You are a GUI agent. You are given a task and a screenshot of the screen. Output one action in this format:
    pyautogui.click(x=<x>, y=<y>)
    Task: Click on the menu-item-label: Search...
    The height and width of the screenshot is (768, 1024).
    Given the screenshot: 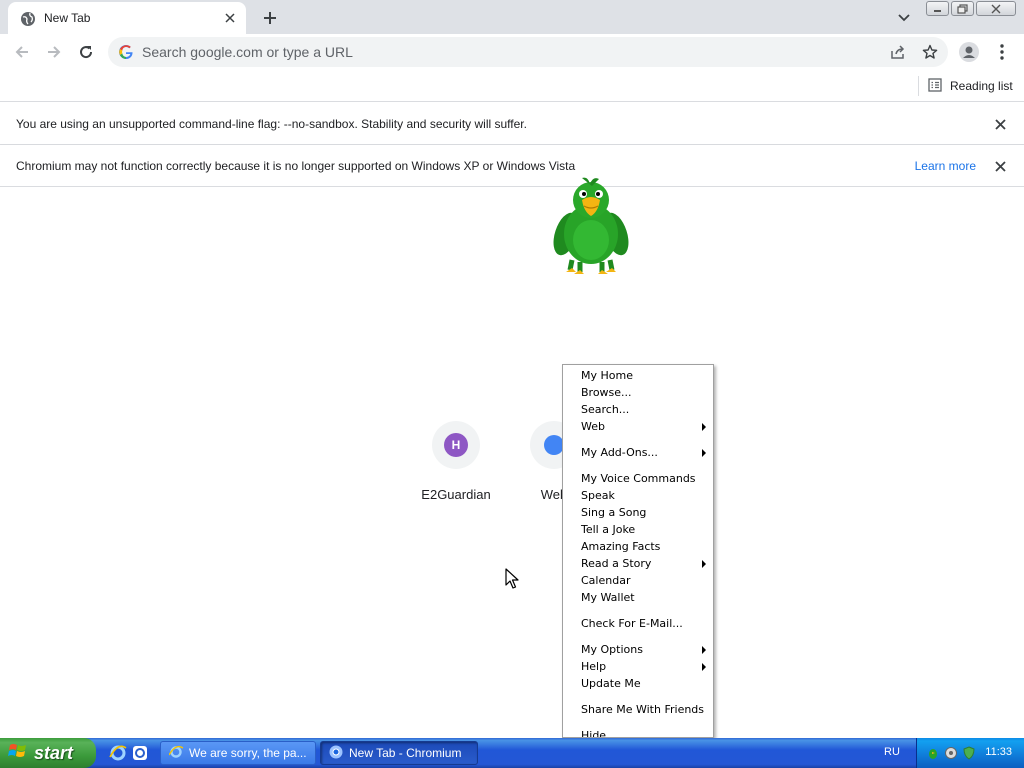 What is the action you would take?
    pyautogui.click(x=605, y=409)
    